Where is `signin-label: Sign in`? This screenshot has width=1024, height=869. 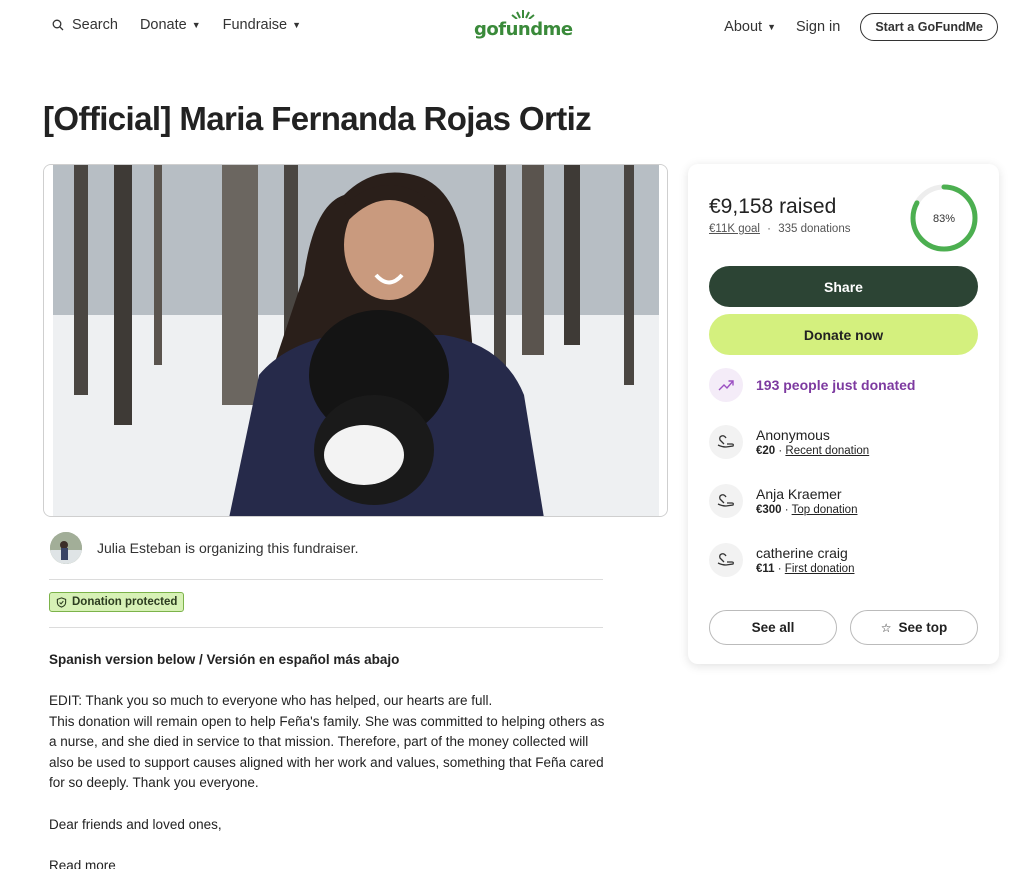 signin-label: Sign in is located at coordinates (818, 27).